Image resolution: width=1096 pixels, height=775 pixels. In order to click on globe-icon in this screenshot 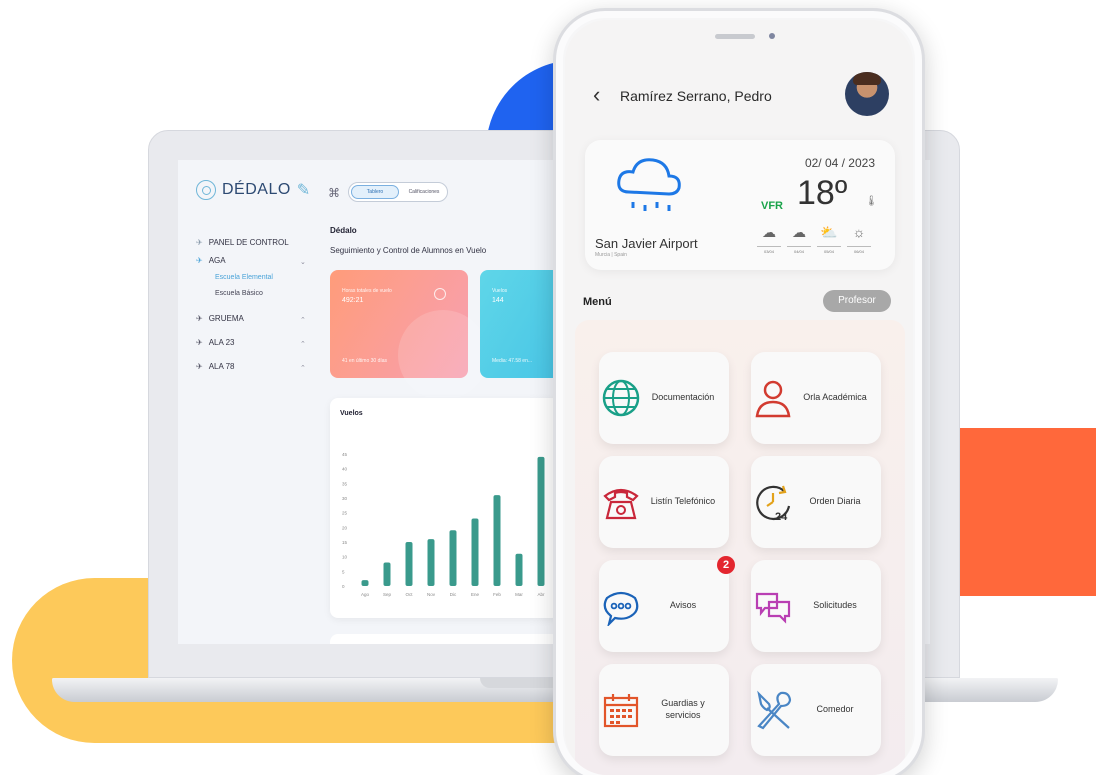, I will do `click(621, 398)`.